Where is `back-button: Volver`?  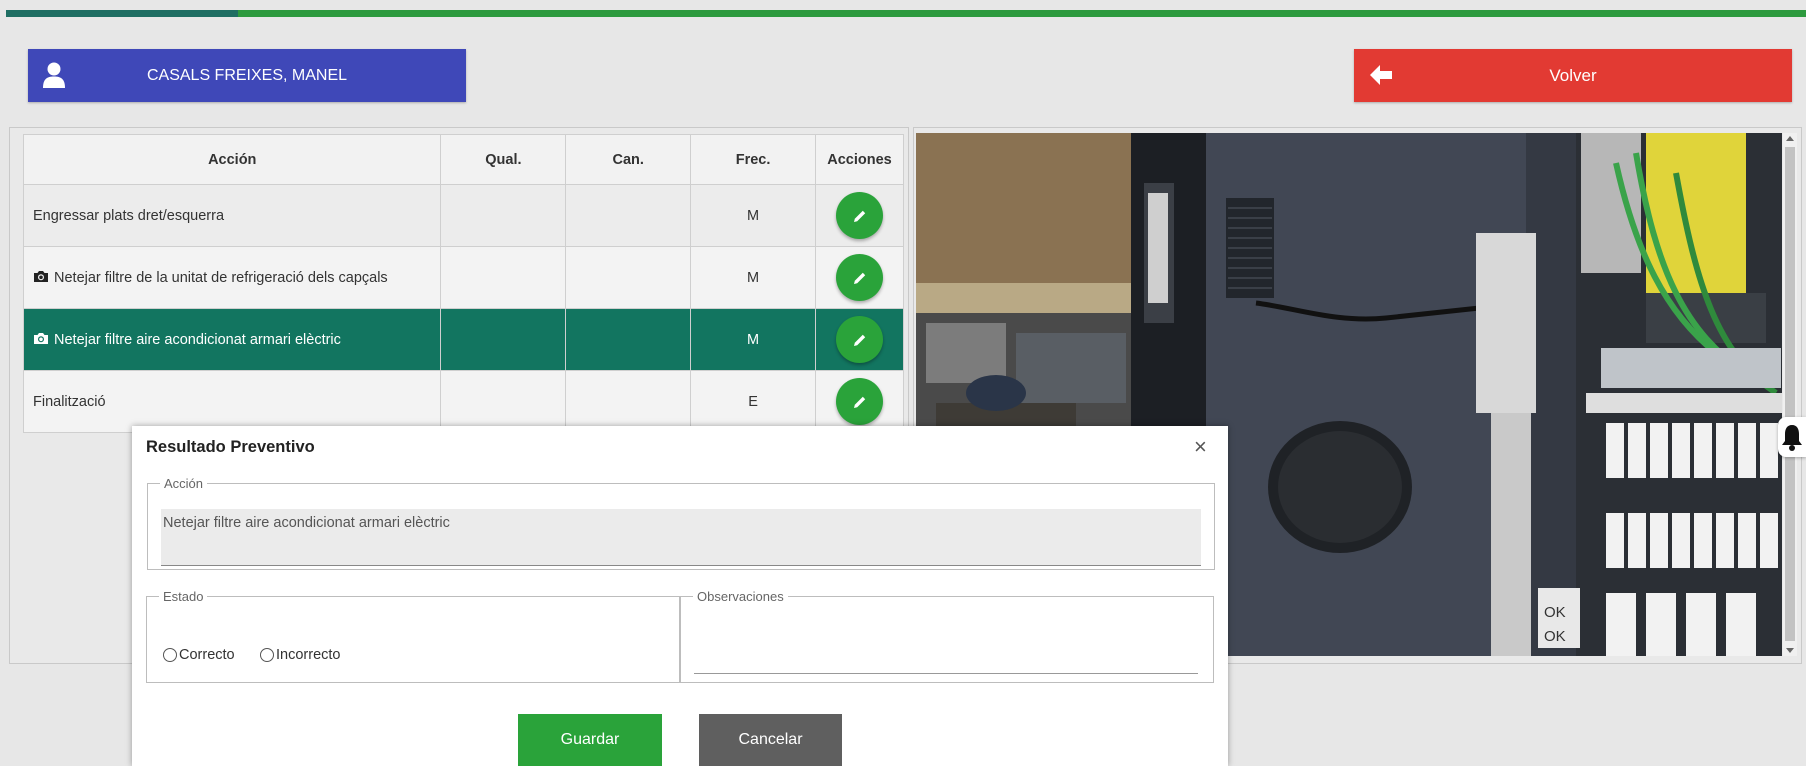 back-button: Volver is located at coordinates (1573, 75).